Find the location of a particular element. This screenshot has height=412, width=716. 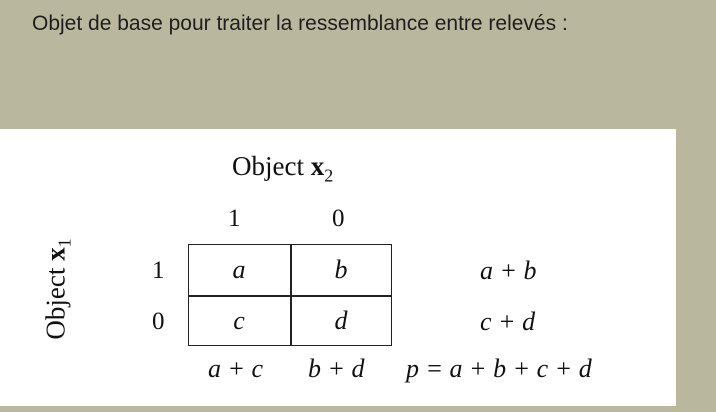

cell-d: d is located at coordinates (341, 320).